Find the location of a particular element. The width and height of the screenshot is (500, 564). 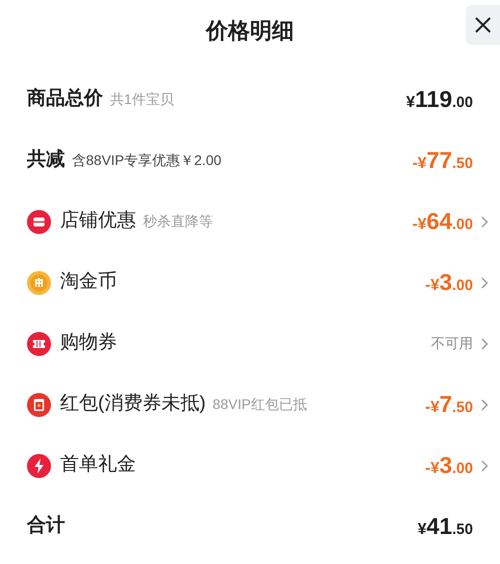

row-note: 含88VIP专享优惠￥2.00 is located at coordinates (147, 160).